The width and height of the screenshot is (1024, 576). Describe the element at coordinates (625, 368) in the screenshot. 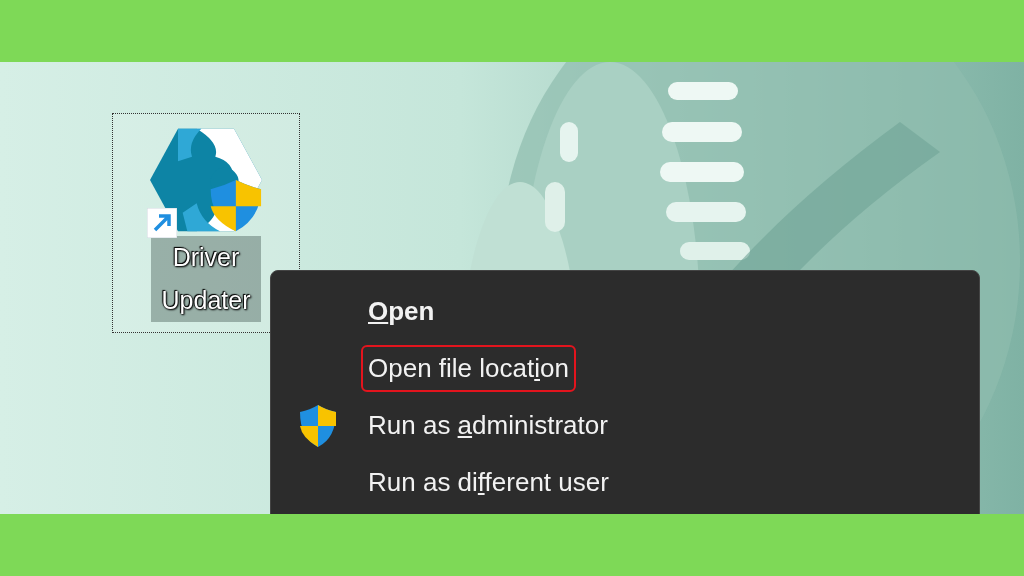

I see `menu-item: Open file location` at that location.